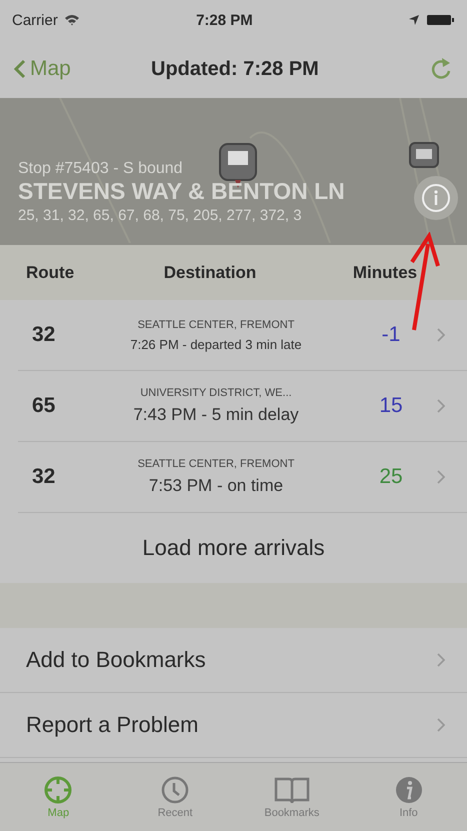 This screenshot has height=831, width=467. I want to click on status-time: 7:28 PM, so click(224, 20).